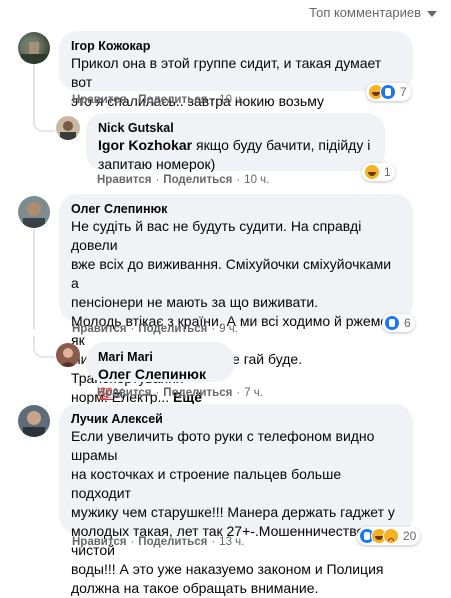 The image size is (451, 598). I want to click on reaction-count: 20, so click(410, 536).